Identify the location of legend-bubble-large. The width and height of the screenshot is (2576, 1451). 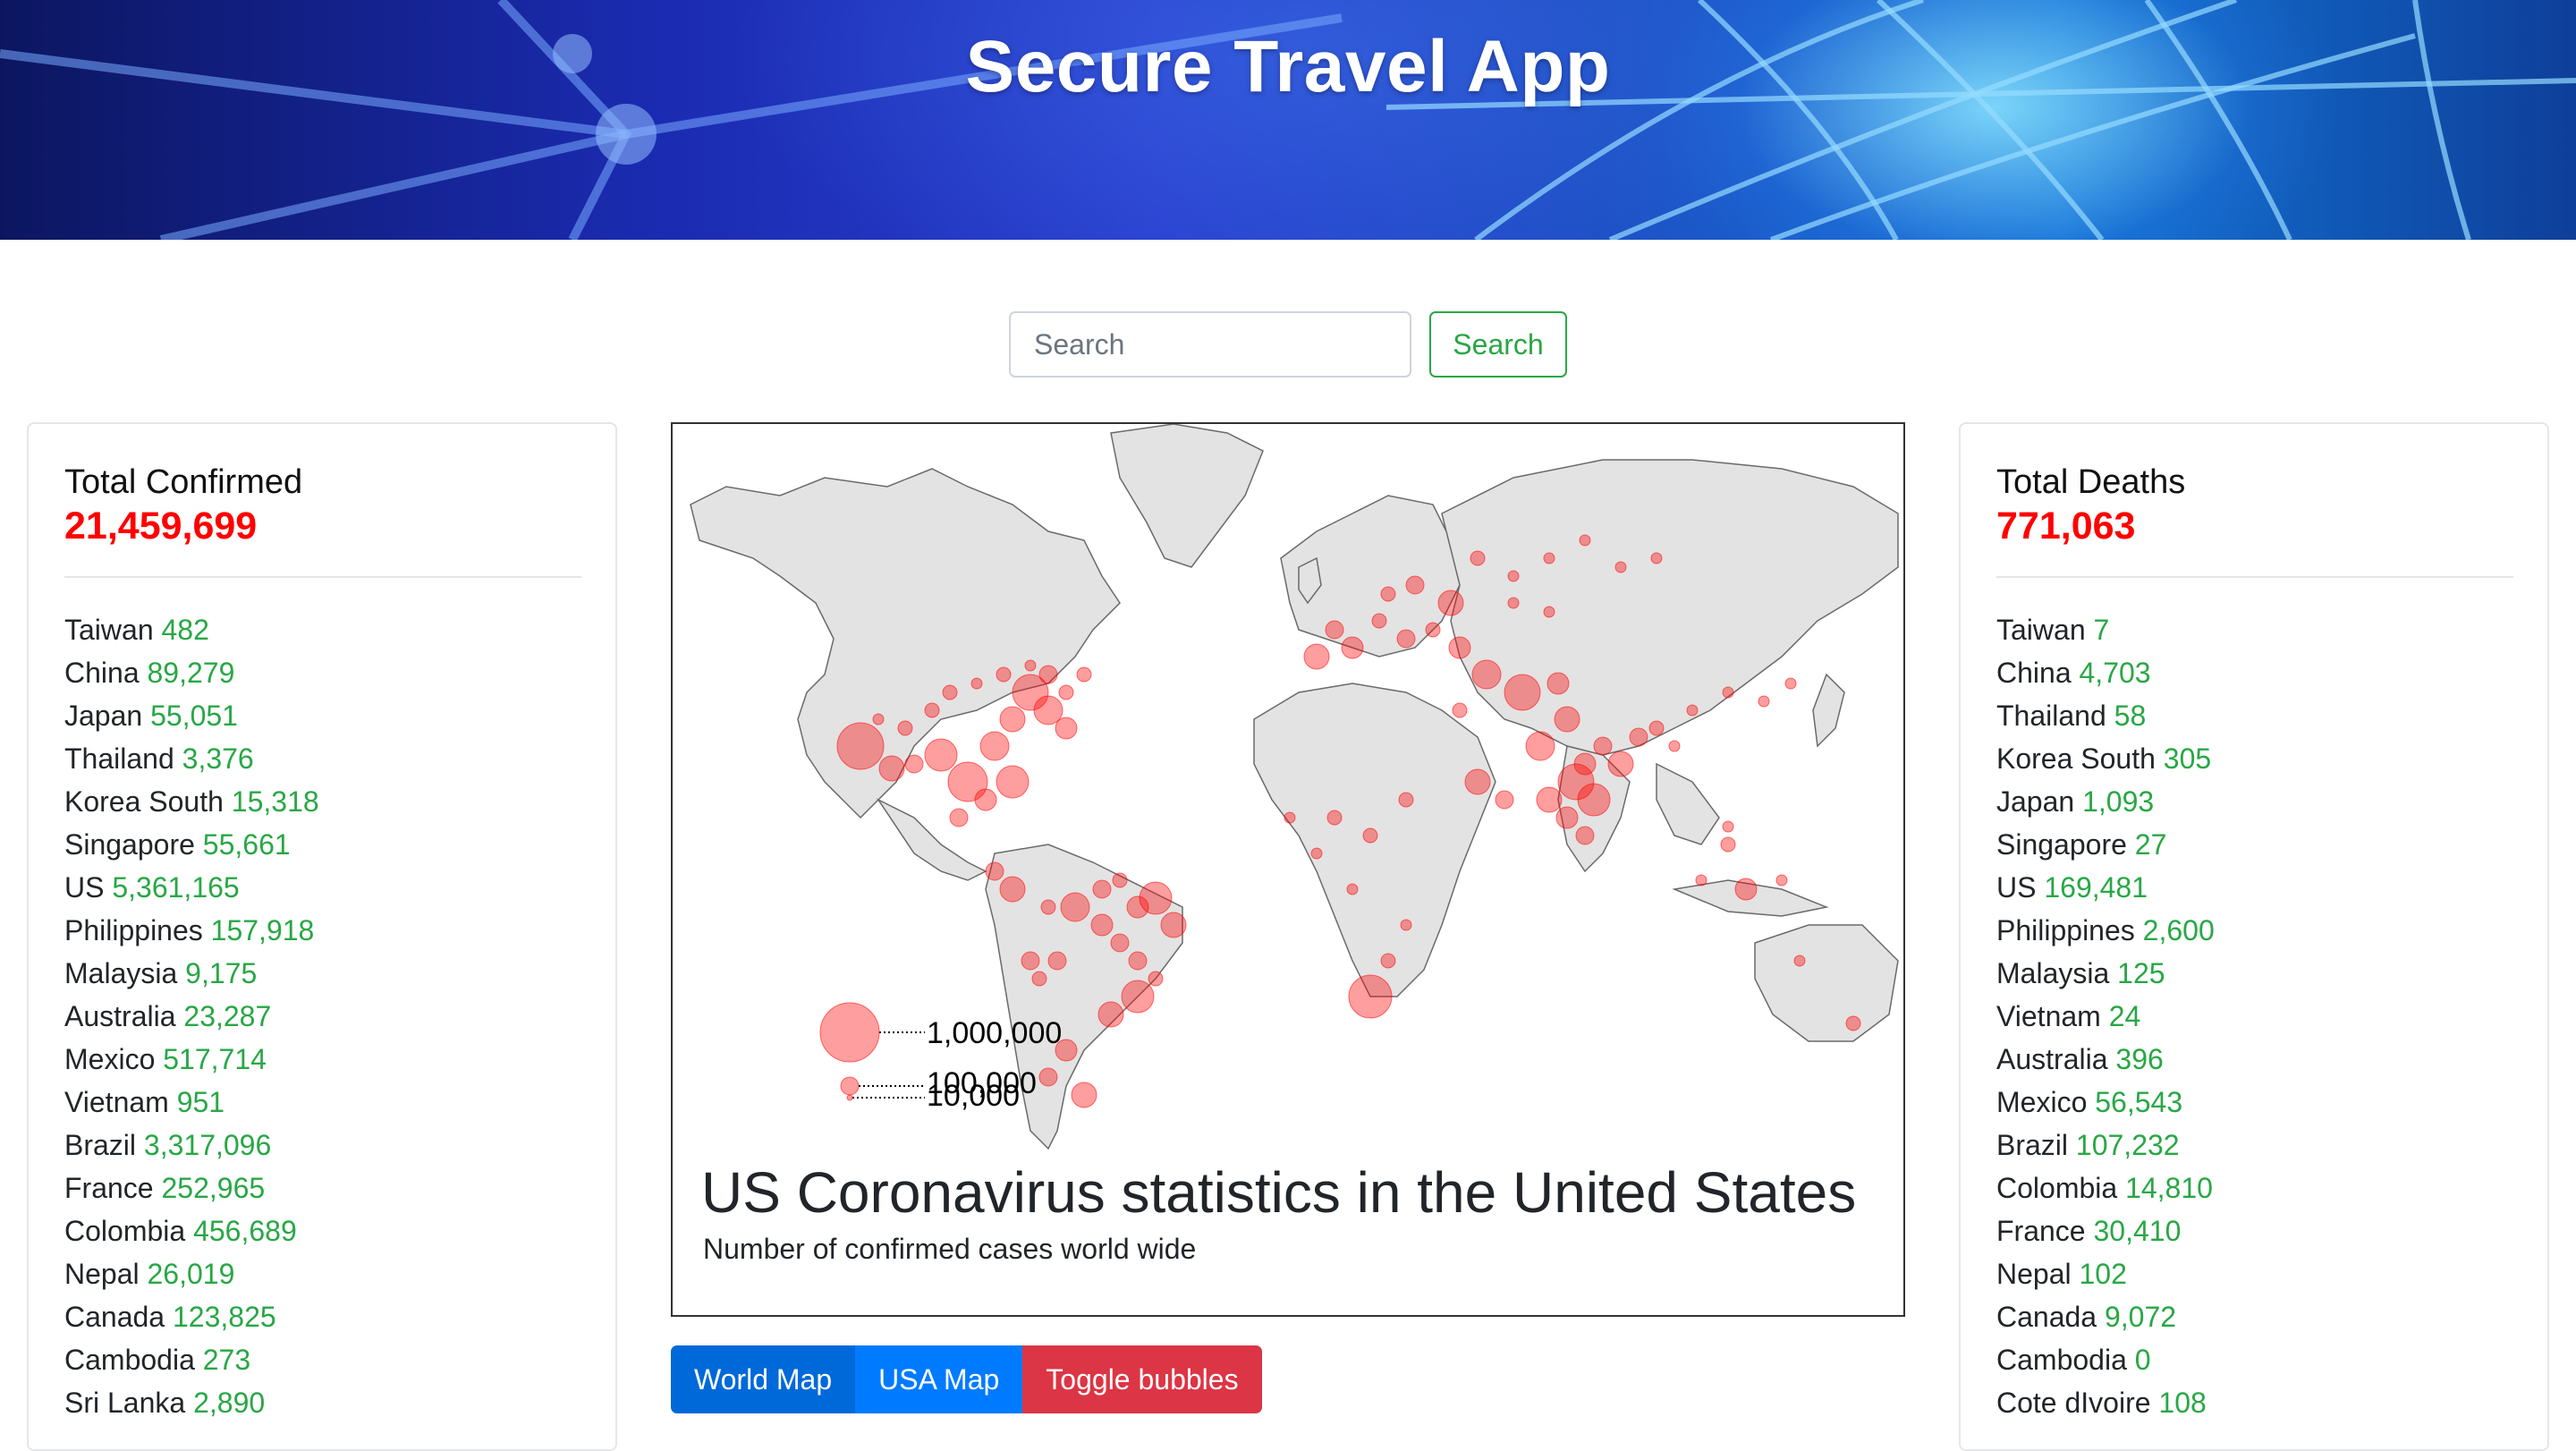
(849, 1032).